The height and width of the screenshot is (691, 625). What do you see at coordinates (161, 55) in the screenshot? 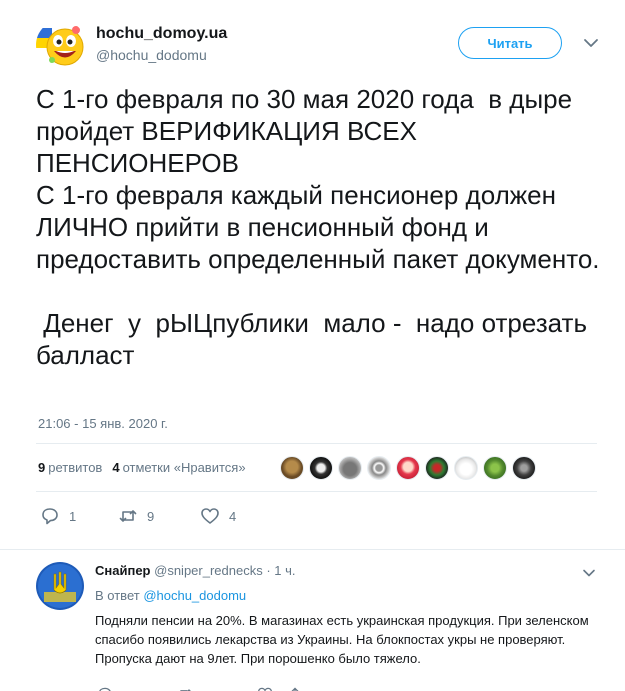
I see `user-handle: @hochu_dodomu` at bounding box center [161, 55].